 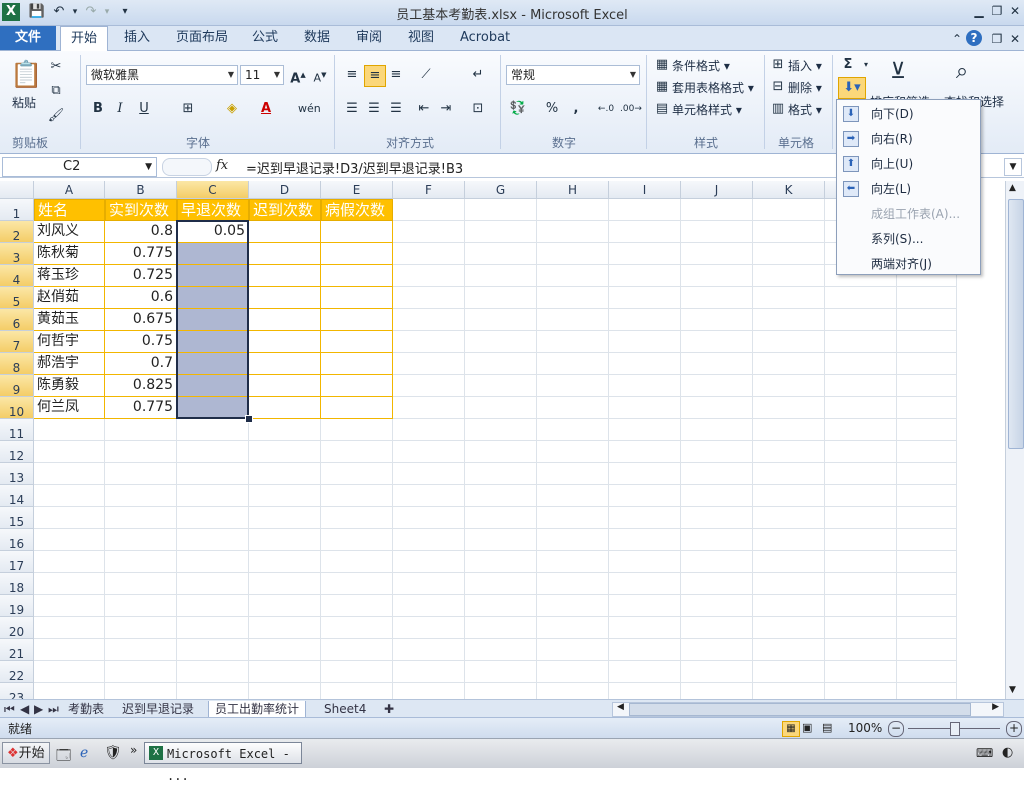 I want to click on format-cells-icon: ▥, so click(x=778, y=109).